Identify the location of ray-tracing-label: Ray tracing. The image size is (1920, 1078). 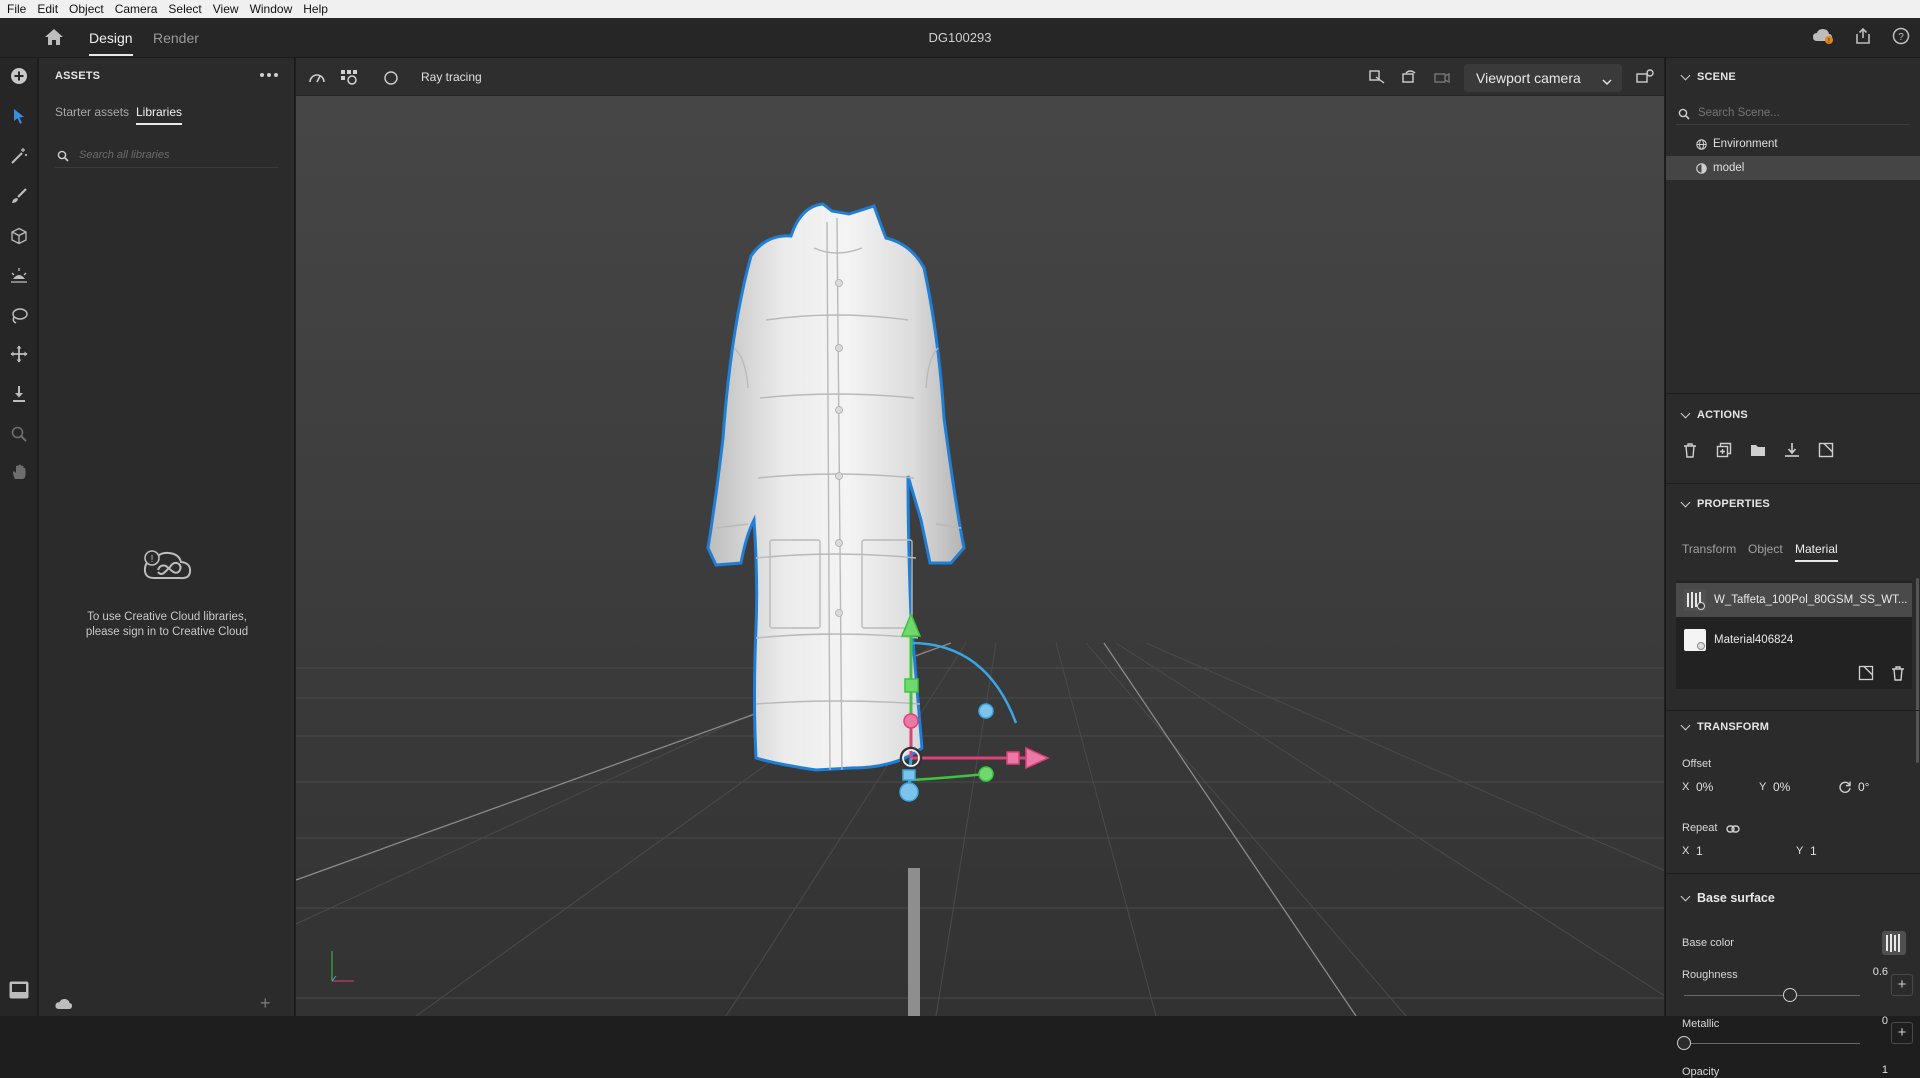
(451, 77).